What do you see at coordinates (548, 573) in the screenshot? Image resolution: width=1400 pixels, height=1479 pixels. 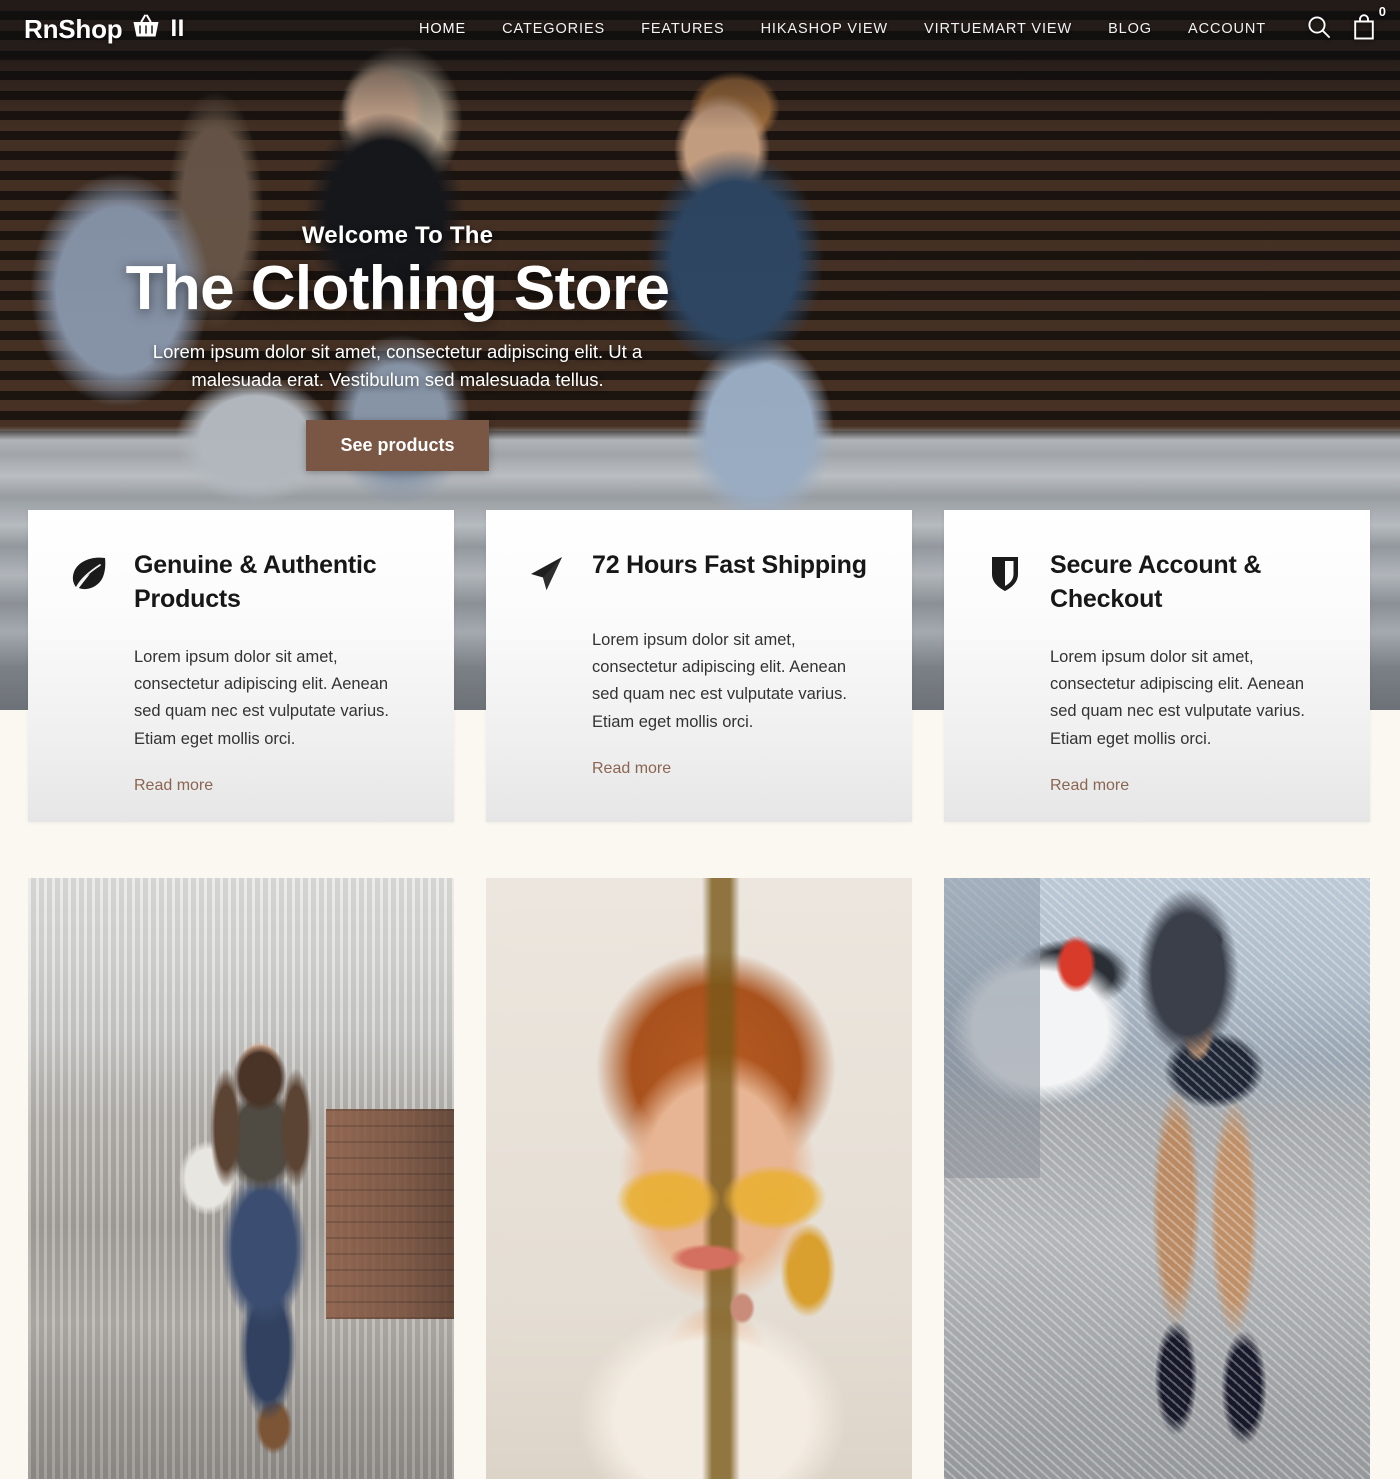 I see `paper-plane-icon` at bounding box center [548, 573].